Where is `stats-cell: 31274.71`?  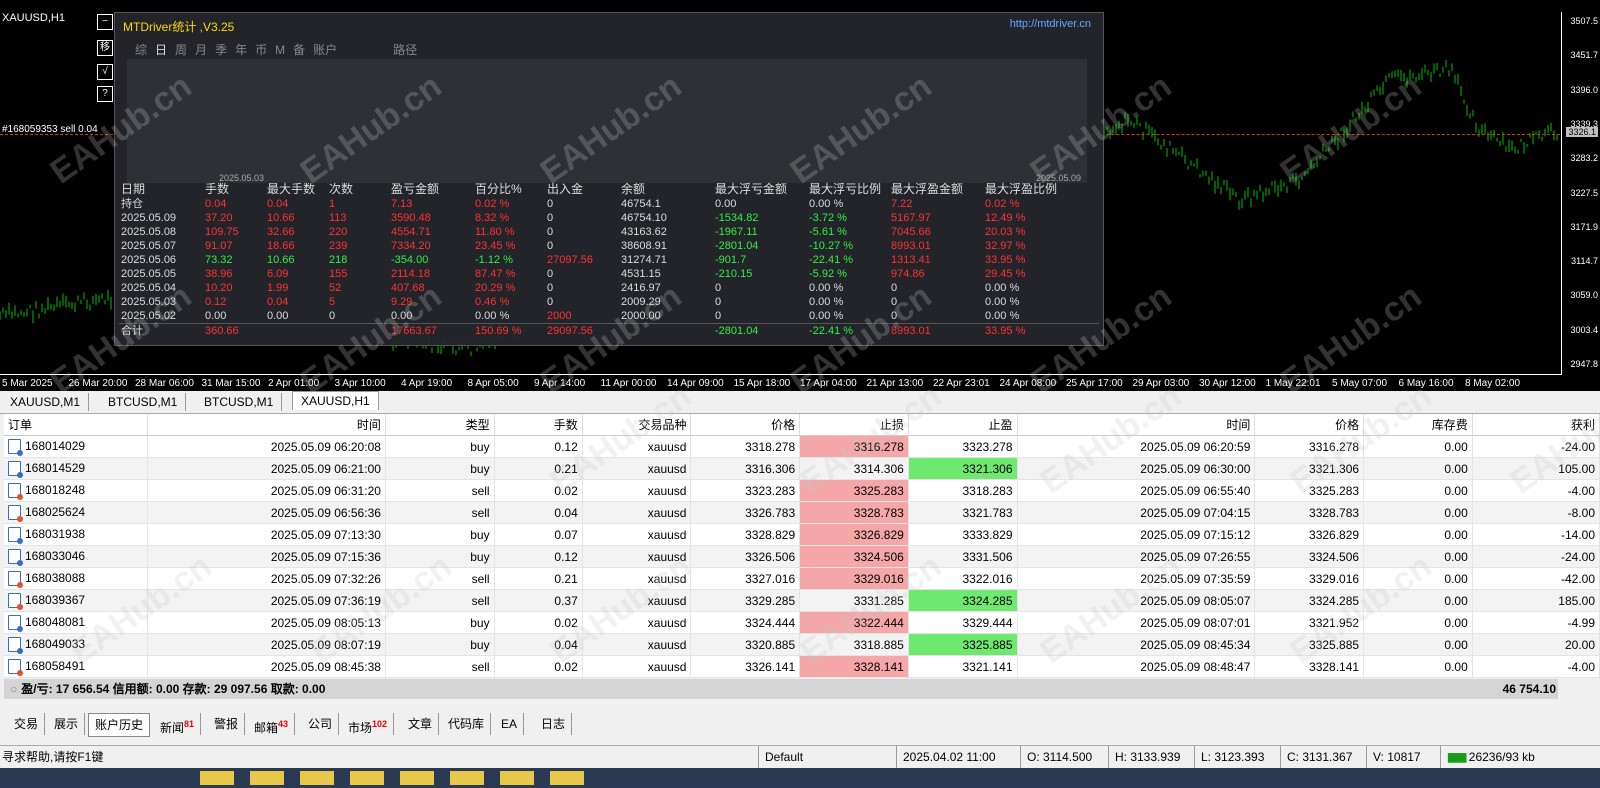
stats-cell: 31274.71 is located at coordinates (644, 260).